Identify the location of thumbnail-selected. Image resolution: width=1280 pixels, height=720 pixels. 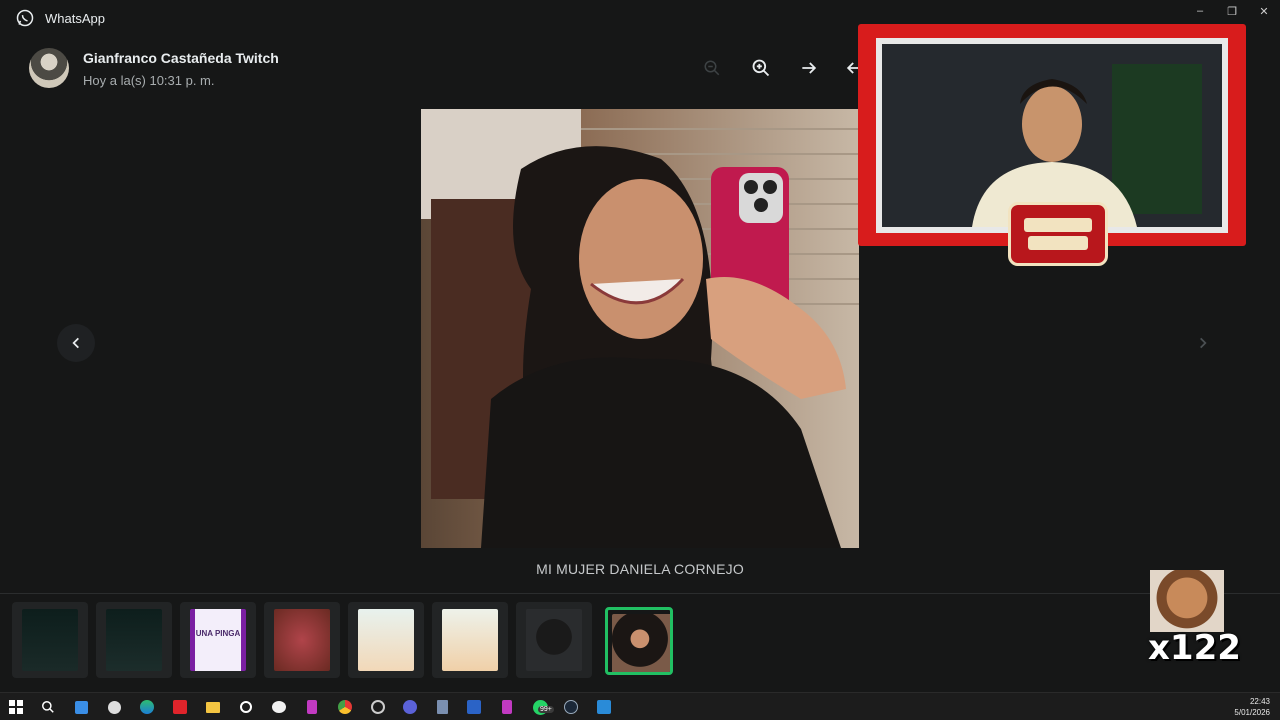
(639, 641).